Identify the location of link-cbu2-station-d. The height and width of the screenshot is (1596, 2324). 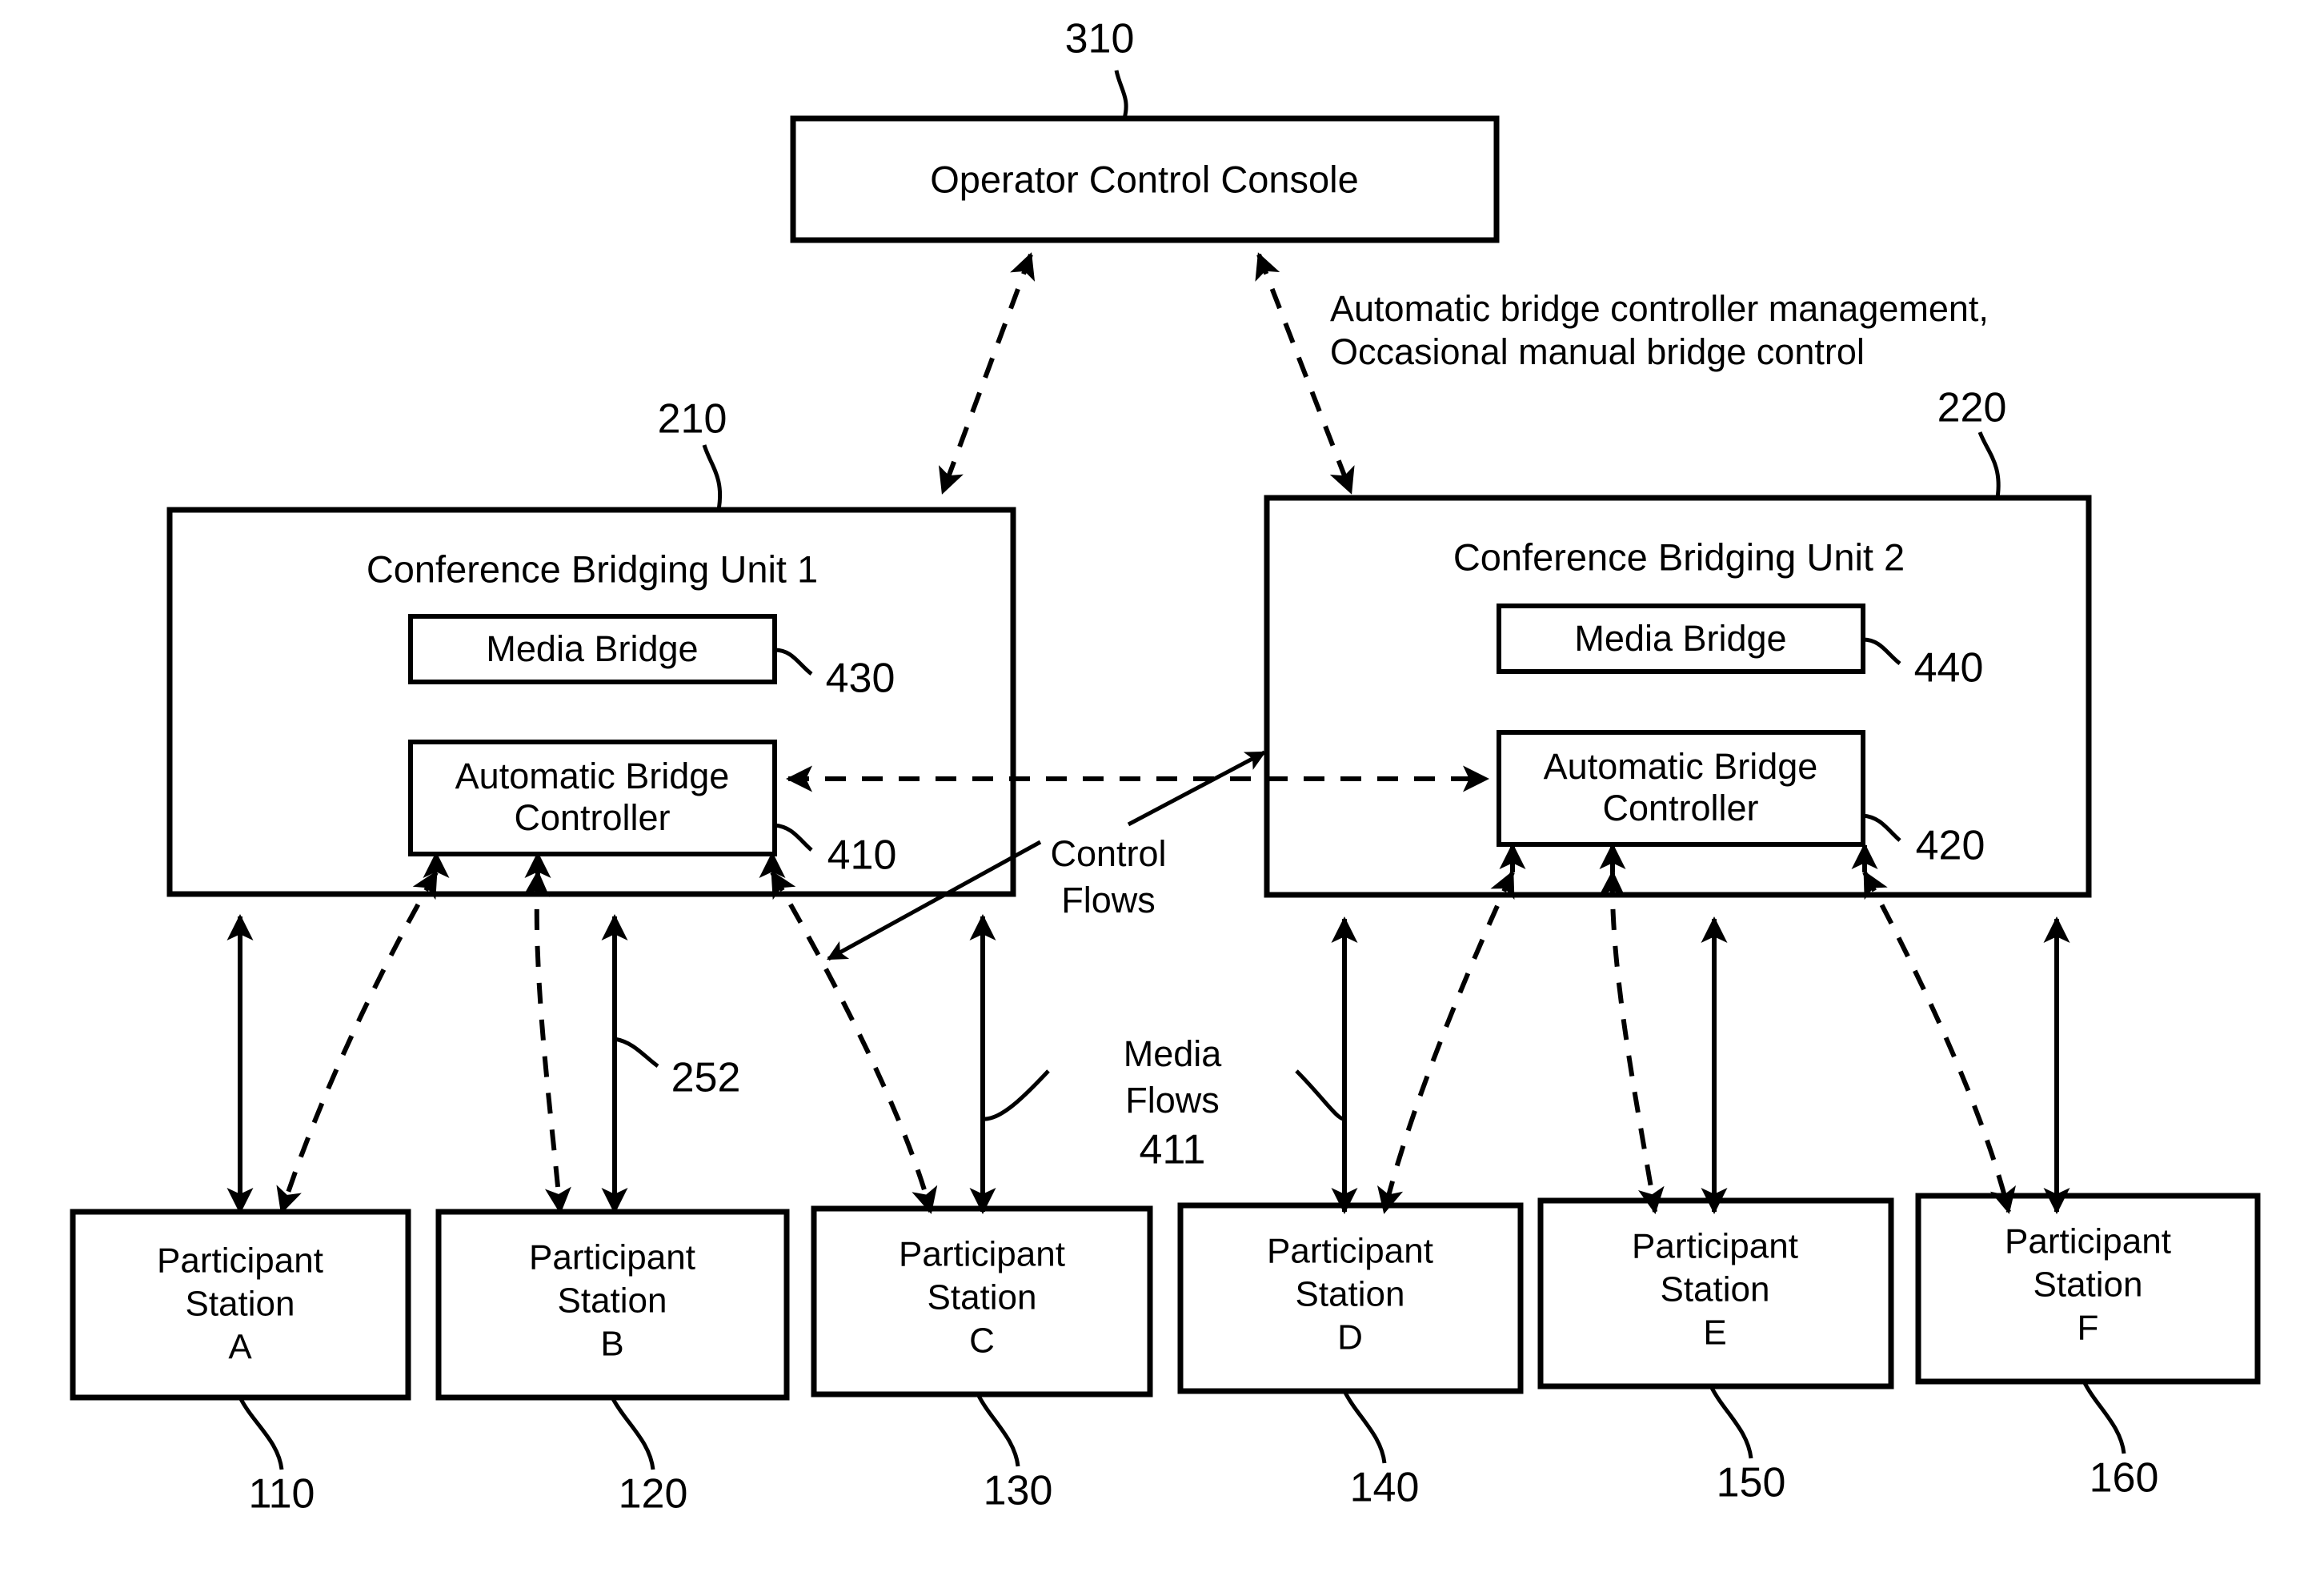
(1423, 1042).